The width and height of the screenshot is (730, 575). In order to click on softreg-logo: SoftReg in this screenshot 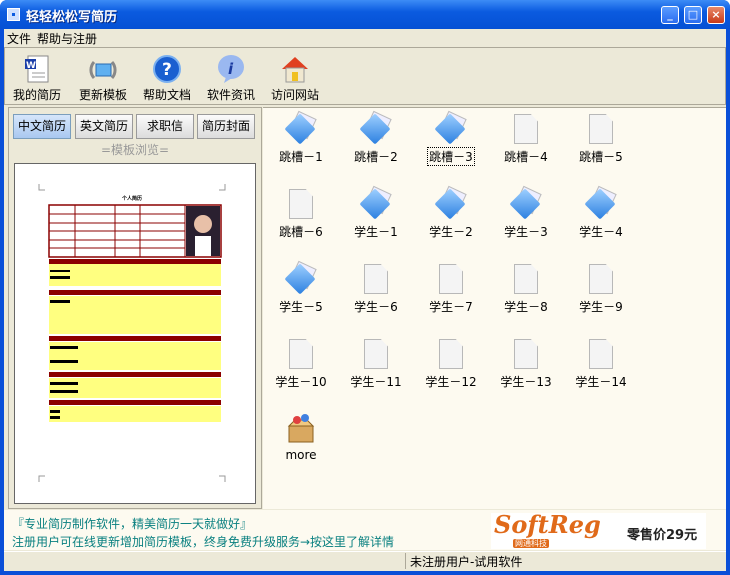, I will do `click(547, 524)`.